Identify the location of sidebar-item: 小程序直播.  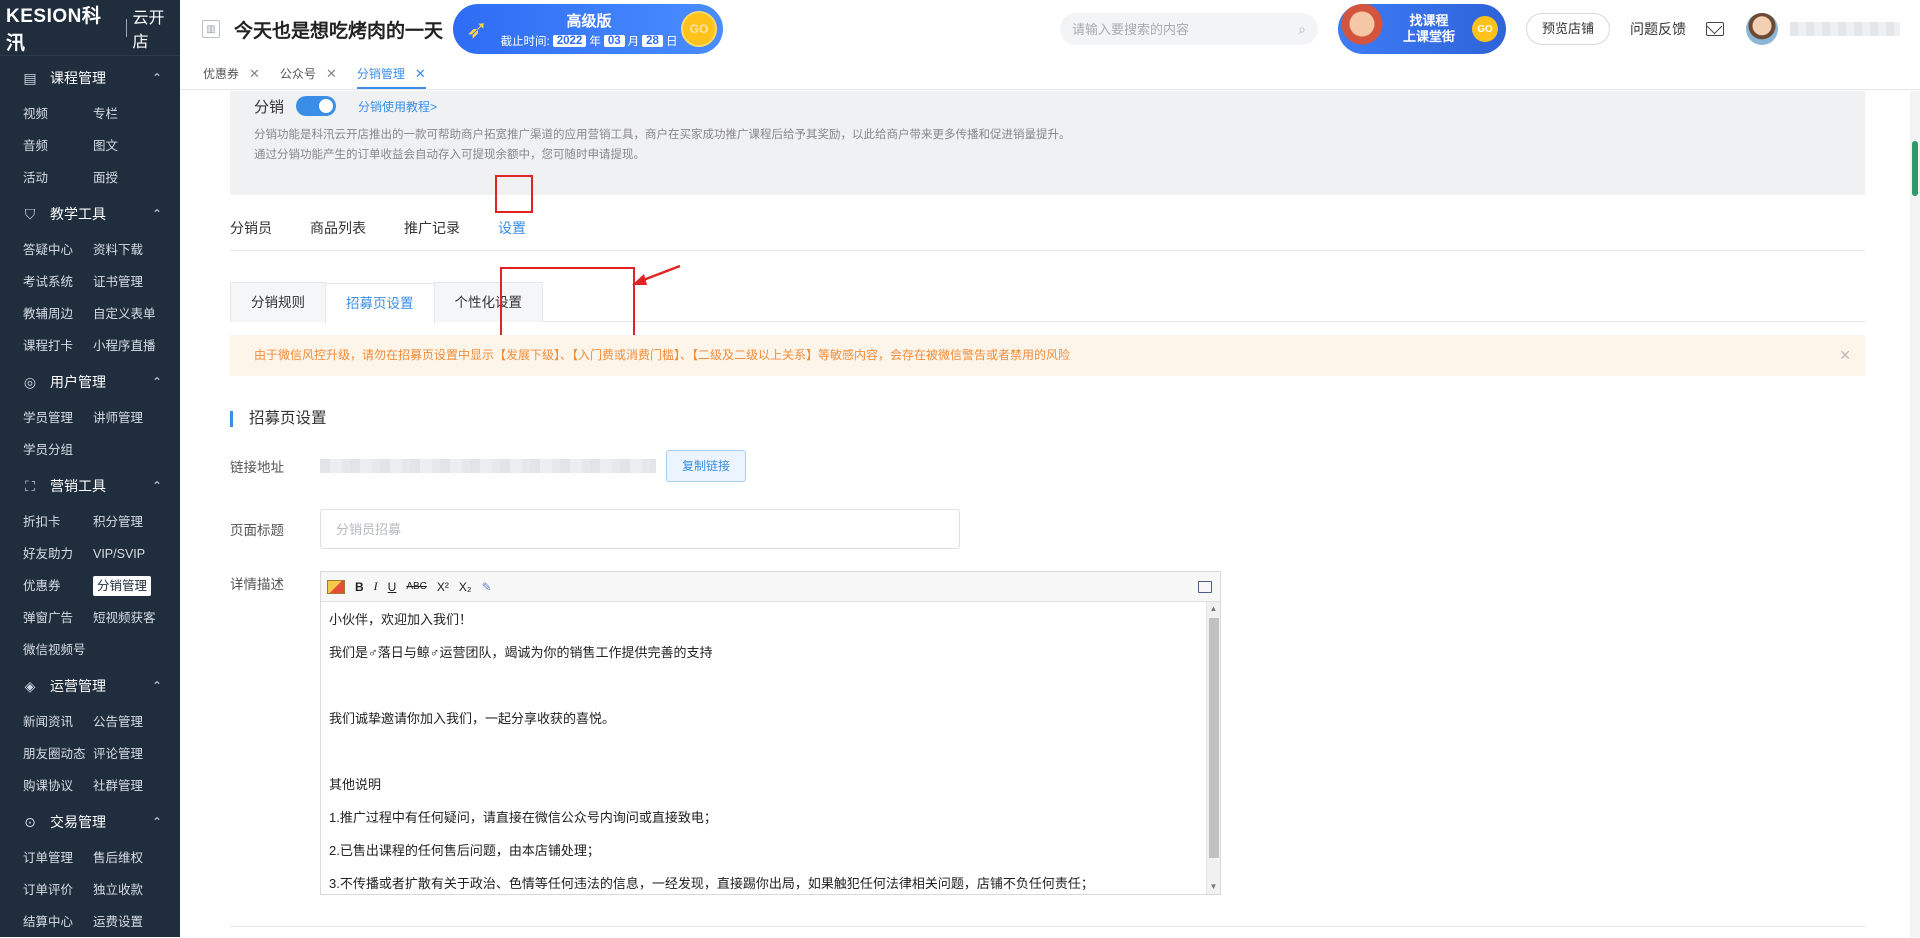
(138, 346).